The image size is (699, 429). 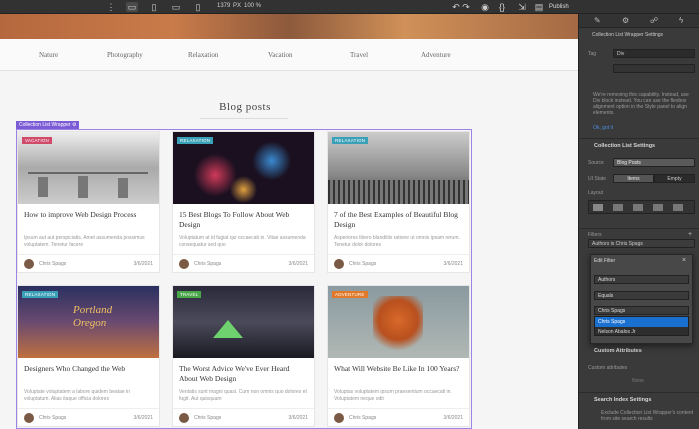 I want to click on tag-label: Tag, so click(x=592, y=54).